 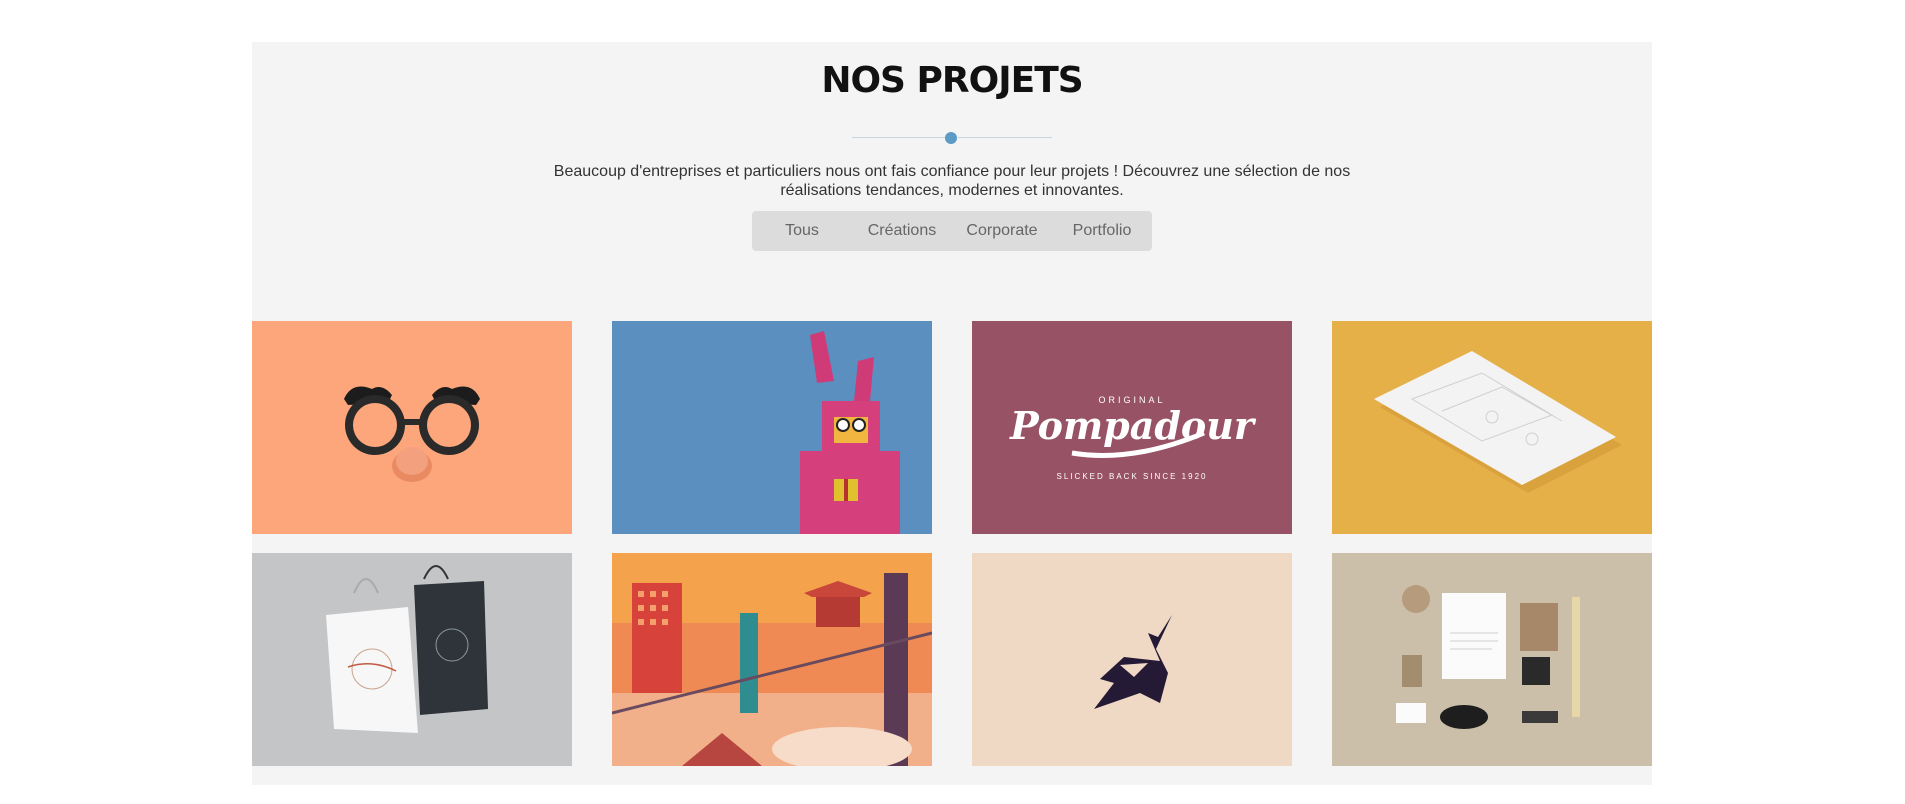 I want to click on logo-bottom-text: SLICKED BACK SINCE 1920, so click(x=1132, y=476).